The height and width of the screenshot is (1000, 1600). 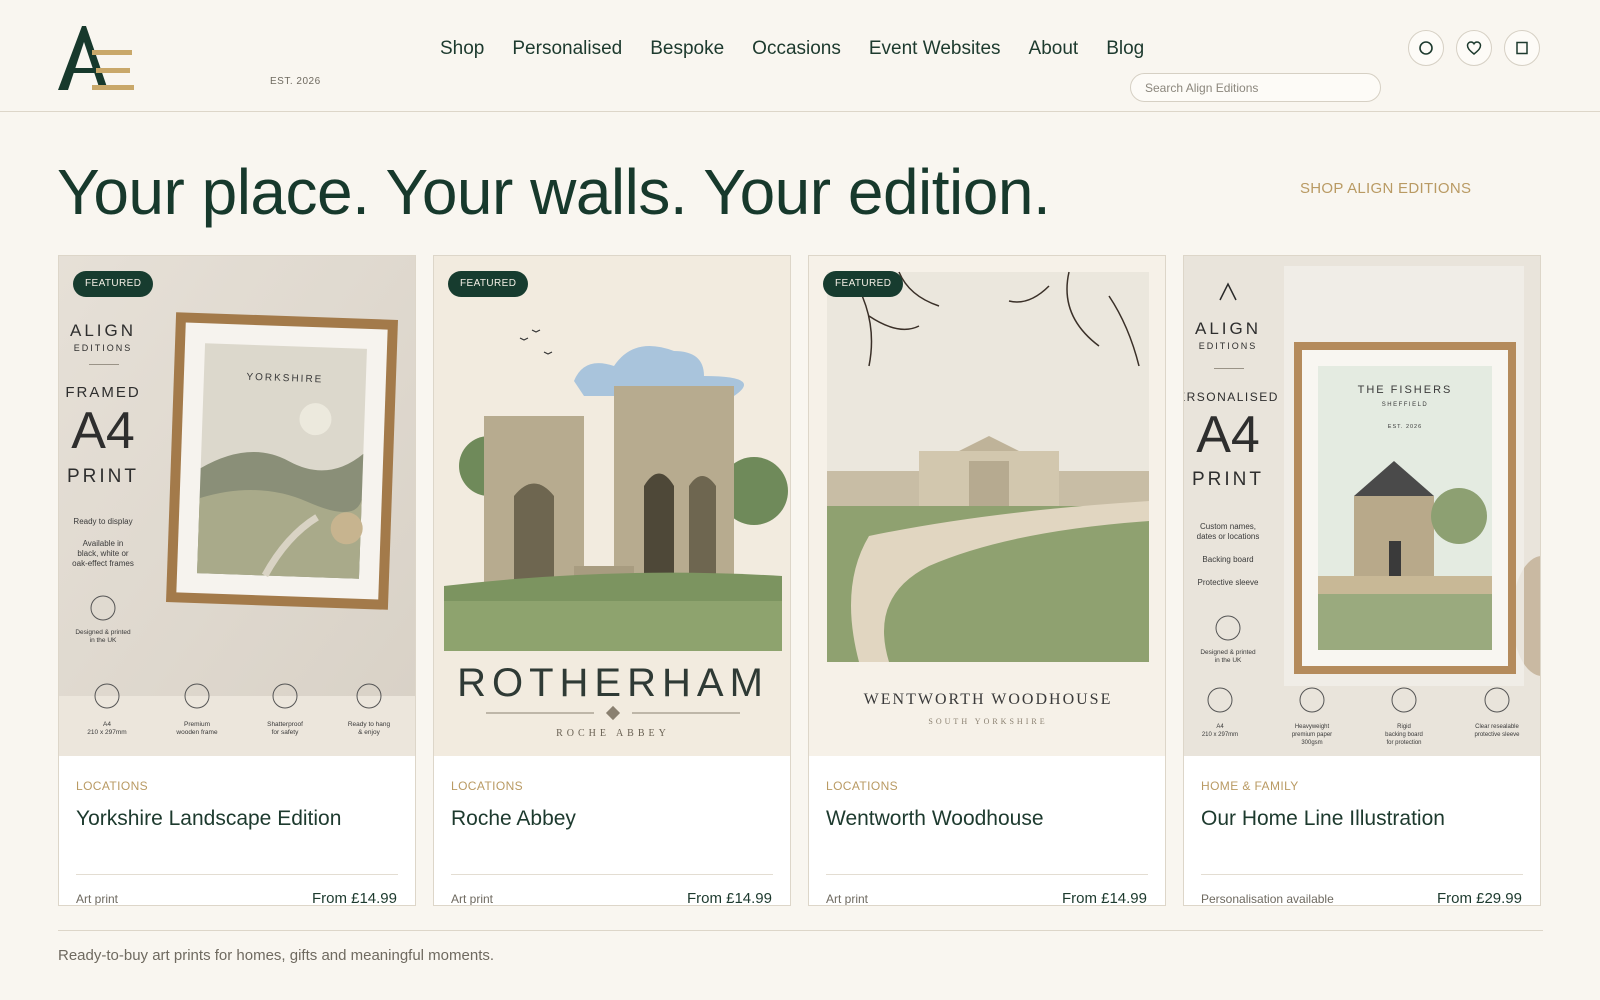 What do you see at coordinates (208, 819) in the screenshot?
I see `product-title: Yorkshire Landscape Edition` at bounding box center [208, 819].